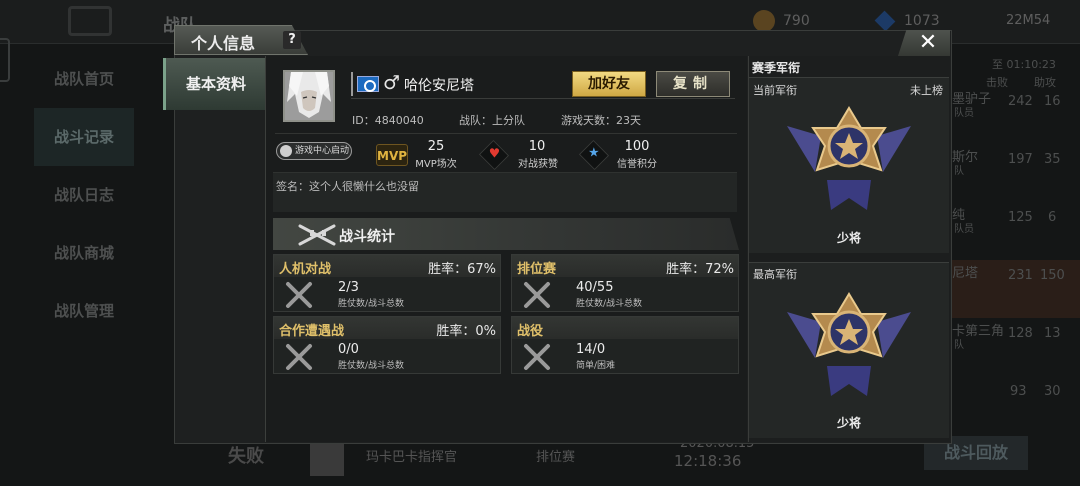 The height and width of the screenshot is (486, 1080). I want to click on member-kills: 93, so click(1018, 391).